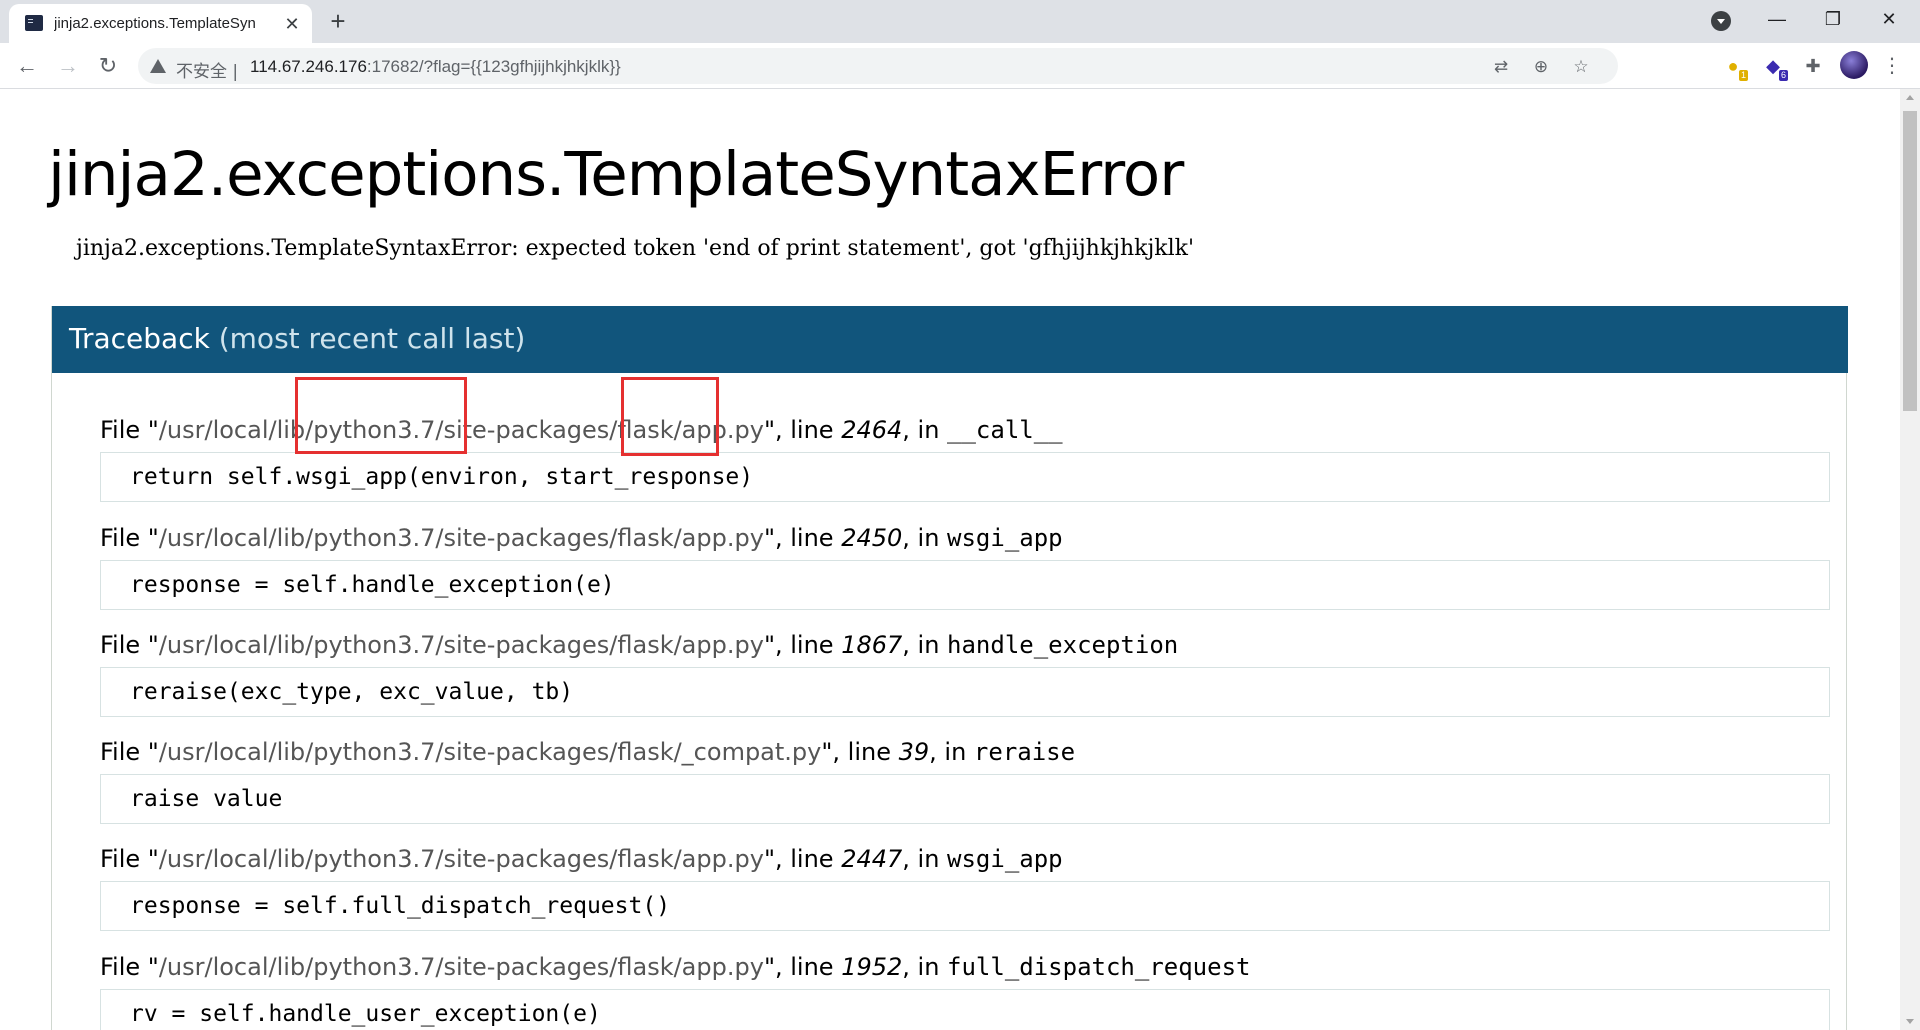  What do you see at coordinates (27, 66) in the screenshot?
I see `back-button: ←` at bounding box center [27, 66].